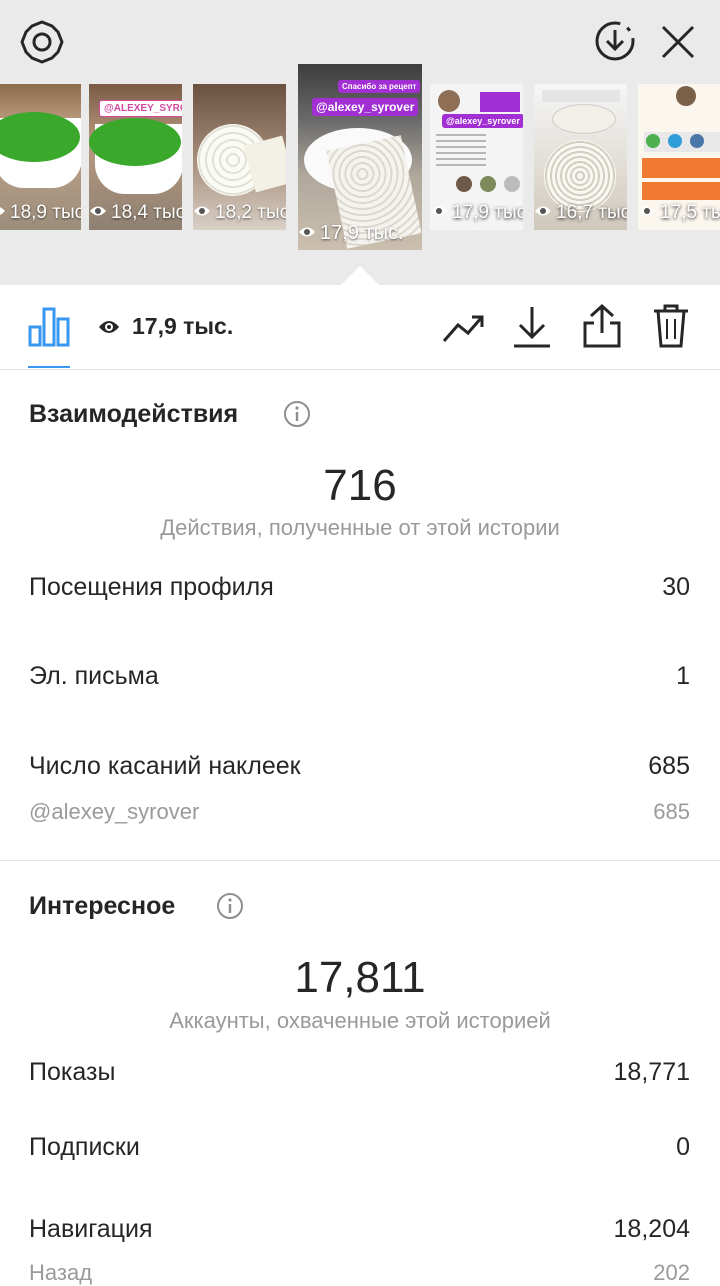  I want to click on story-thumbnail: @ALEXEY_SYROVER 18,4 тыс., so click(135, 157).